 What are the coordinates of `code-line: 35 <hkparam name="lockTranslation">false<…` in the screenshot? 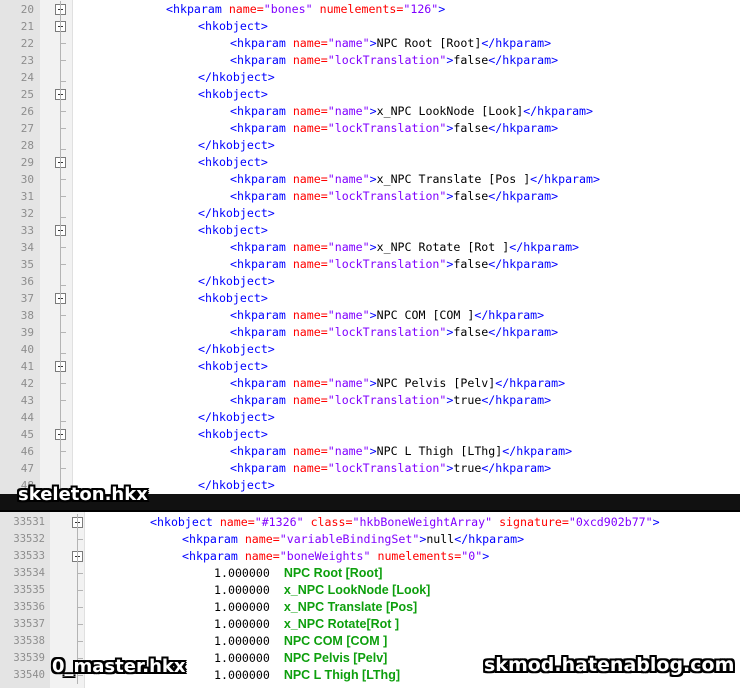 It's located at (370, 264).